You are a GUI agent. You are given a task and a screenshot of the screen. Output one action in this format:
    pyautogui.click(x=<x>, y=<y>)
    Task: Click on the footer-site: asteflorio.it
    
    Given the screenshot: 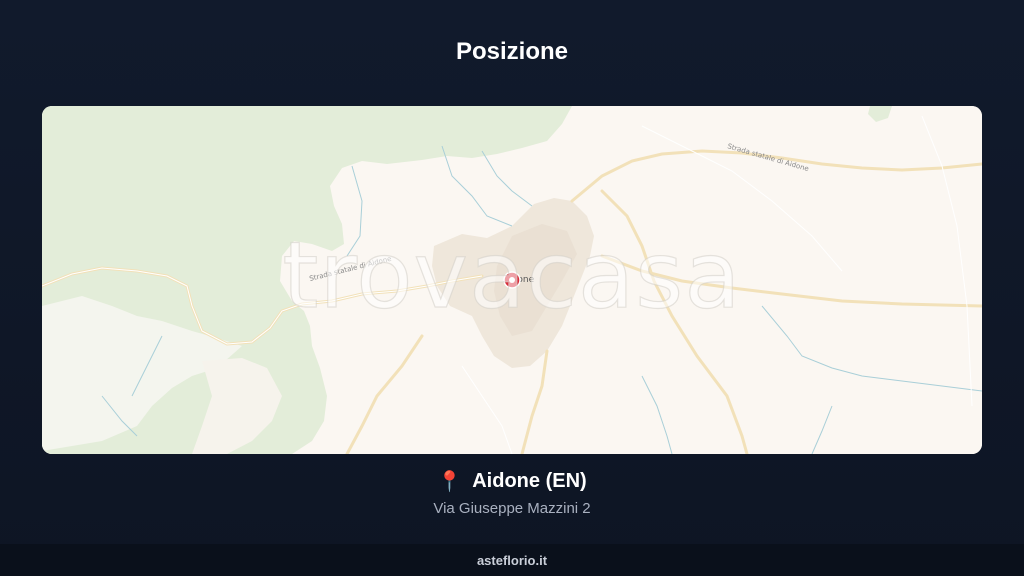 What is the action you would take?
    pyautogui.click(x=512, y=560)
    